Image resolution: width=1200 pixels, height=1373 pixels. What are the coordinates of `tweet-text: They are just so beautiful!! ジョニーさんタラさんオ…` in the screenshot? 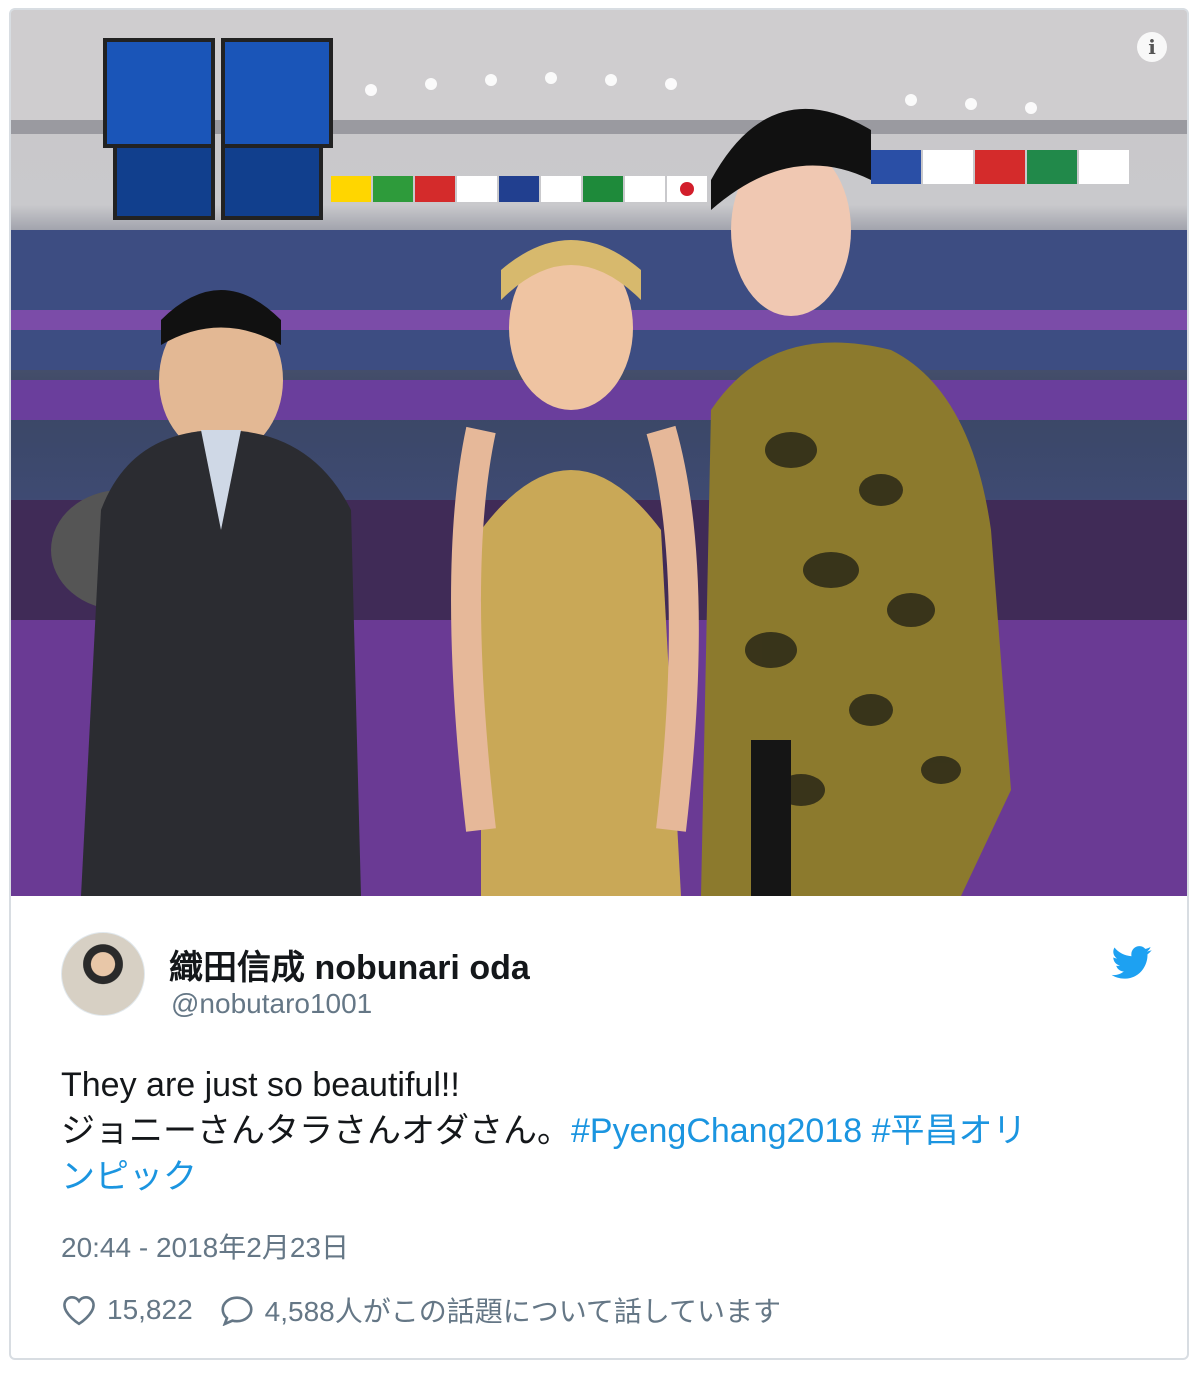 It's located at (601, 1131).